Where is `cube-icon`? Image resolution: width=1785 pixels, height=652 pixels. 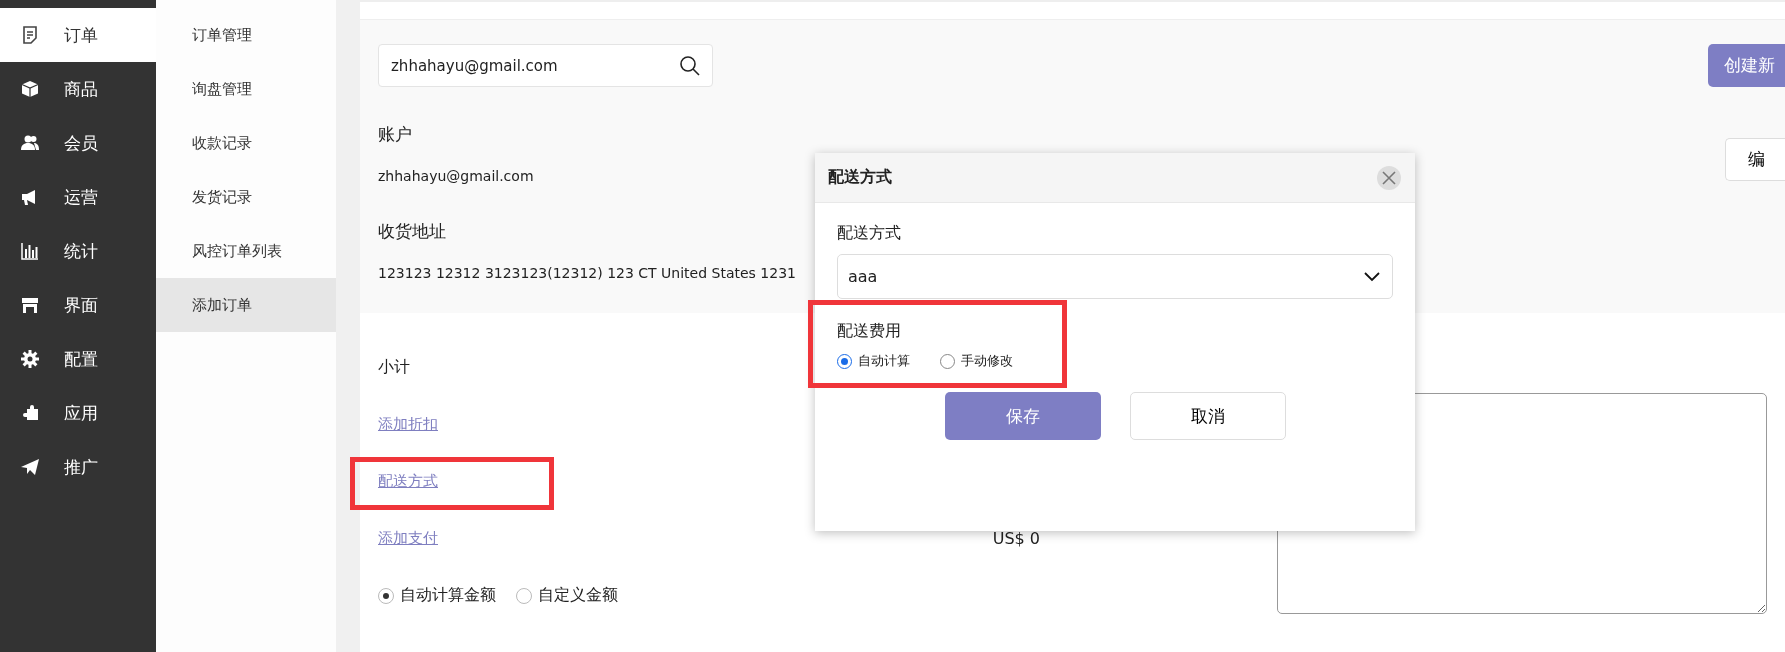
cube-icon is located at coordinates (30, 89).